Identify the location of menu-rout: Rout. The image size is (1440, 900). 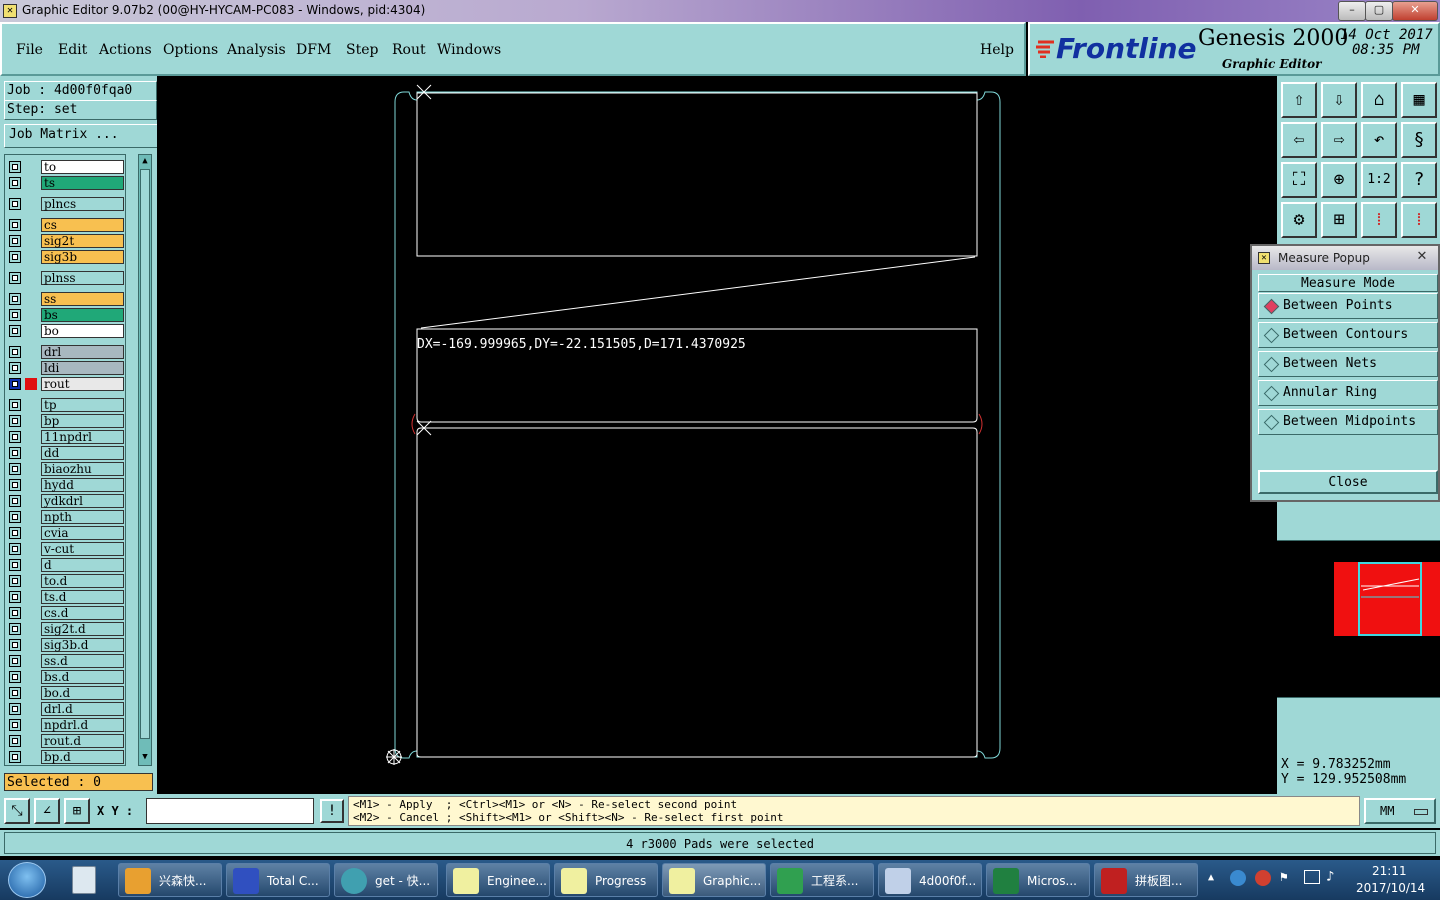
(409, 50).